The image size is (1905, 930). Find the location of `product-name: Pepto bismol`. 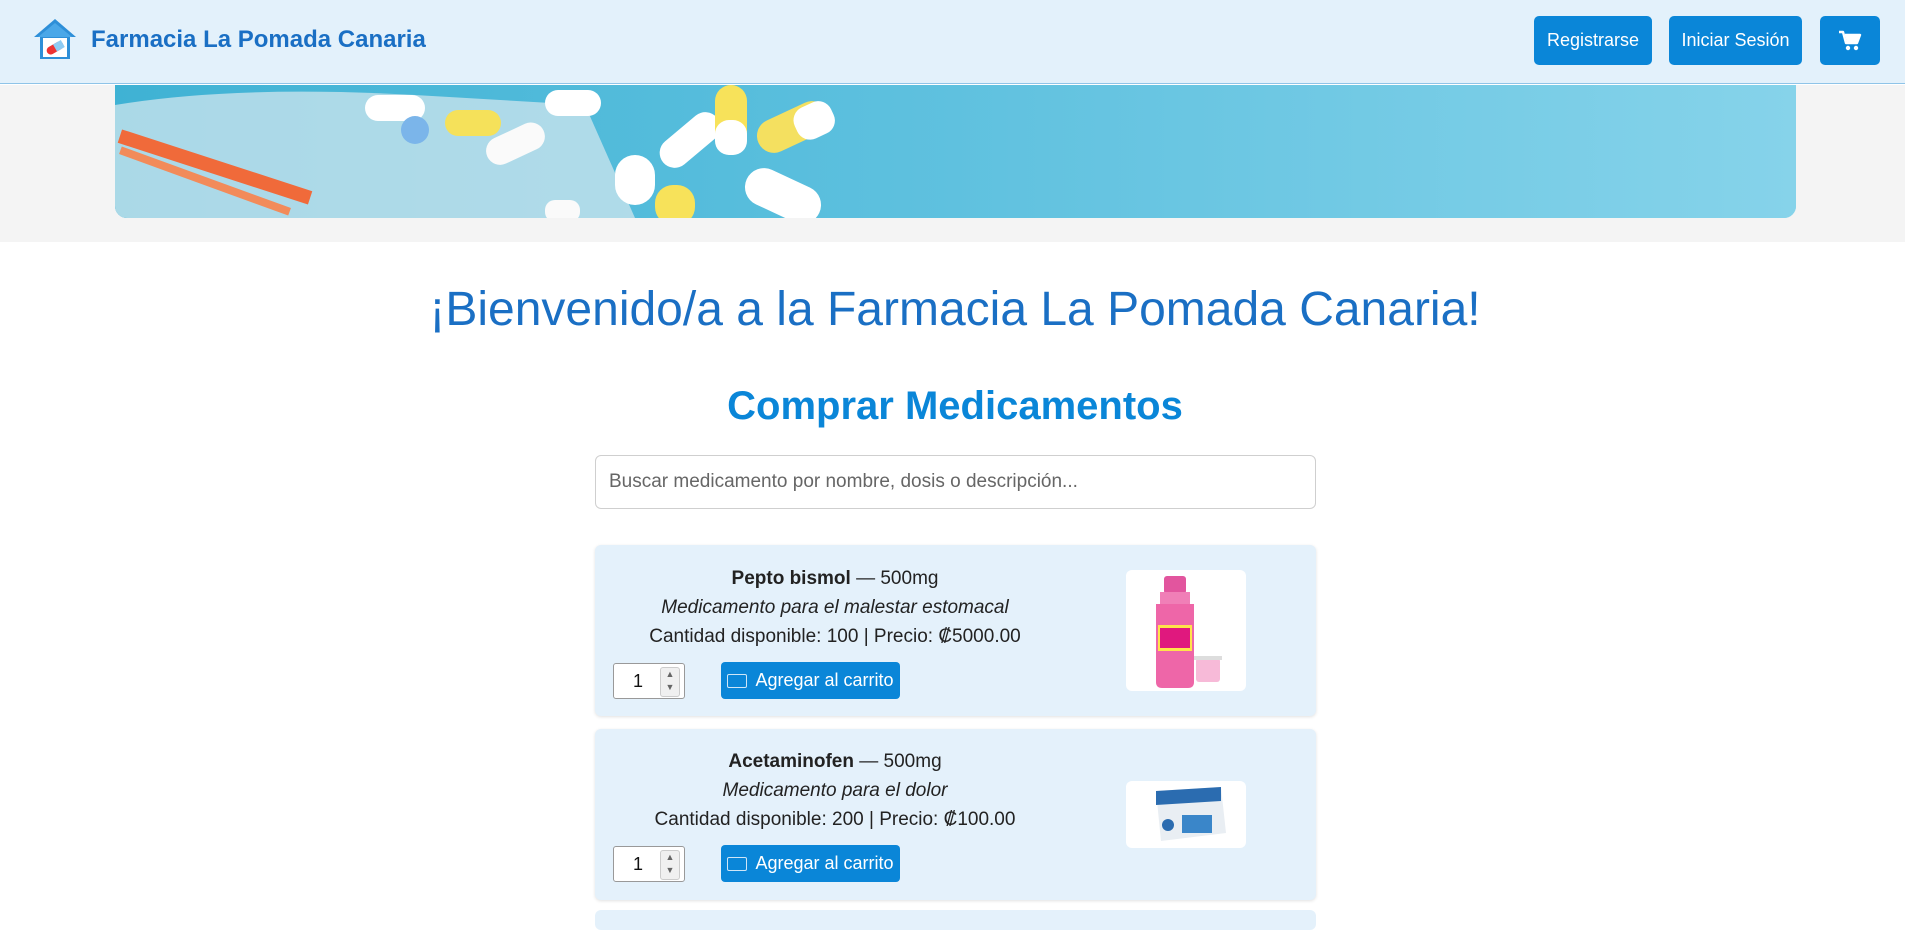

product-name: Pepto bismol is located at coordinates (791, 578).